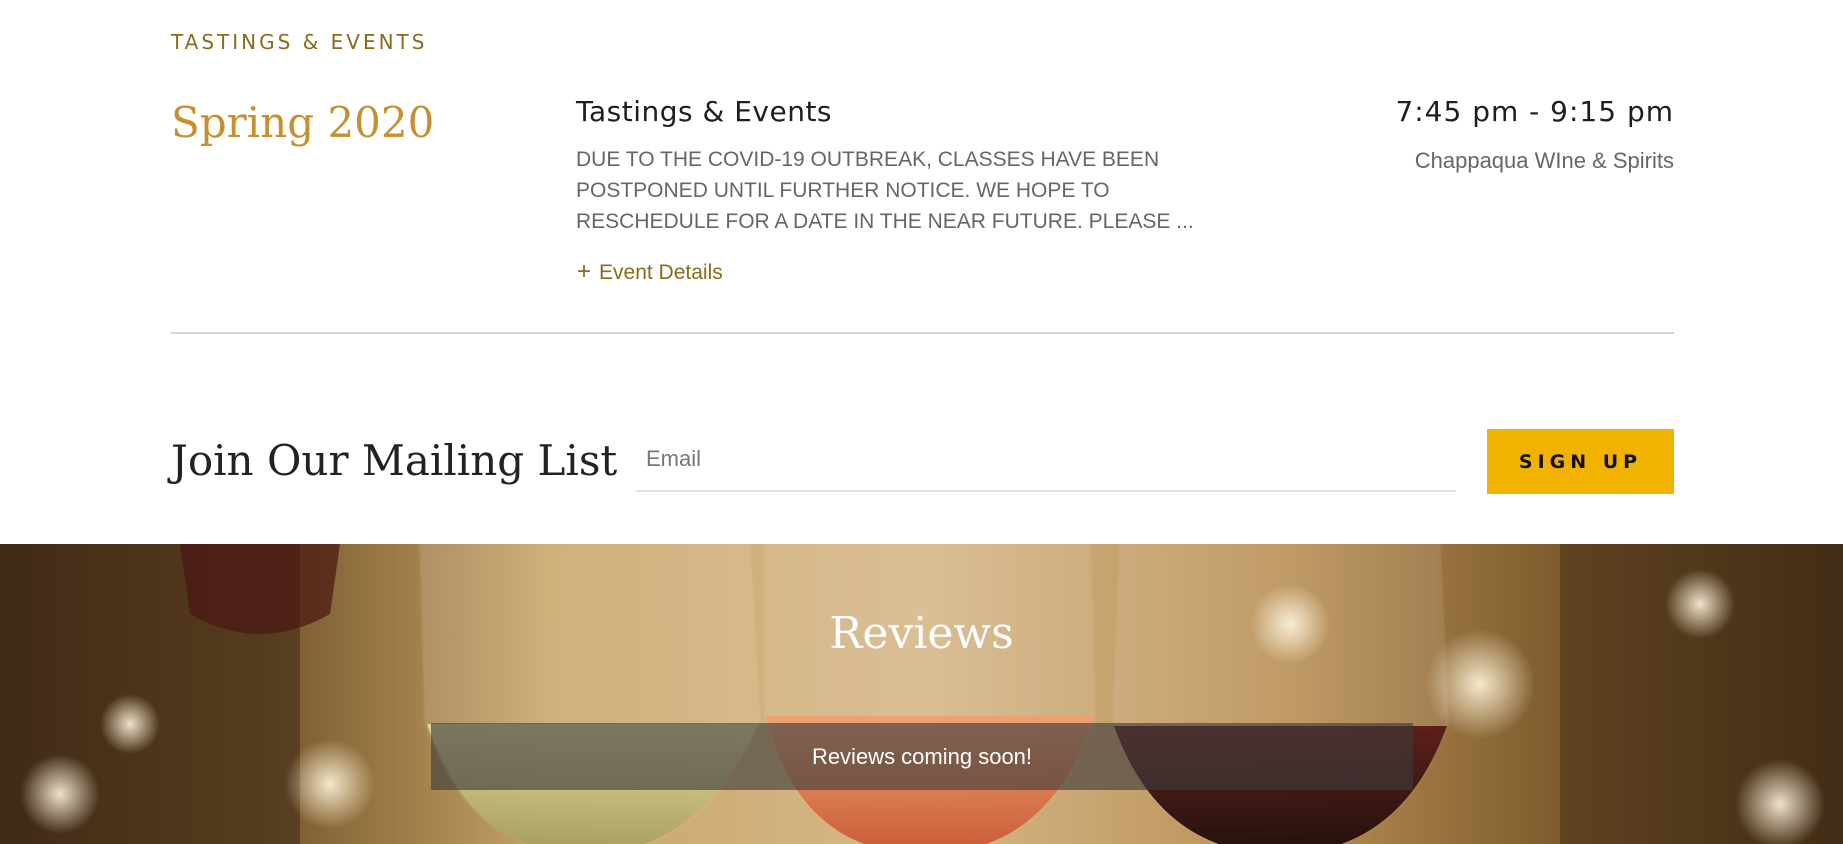  Describe the element at coordinates (1046, 460) in the screenshot. I see `email-field` at that location.